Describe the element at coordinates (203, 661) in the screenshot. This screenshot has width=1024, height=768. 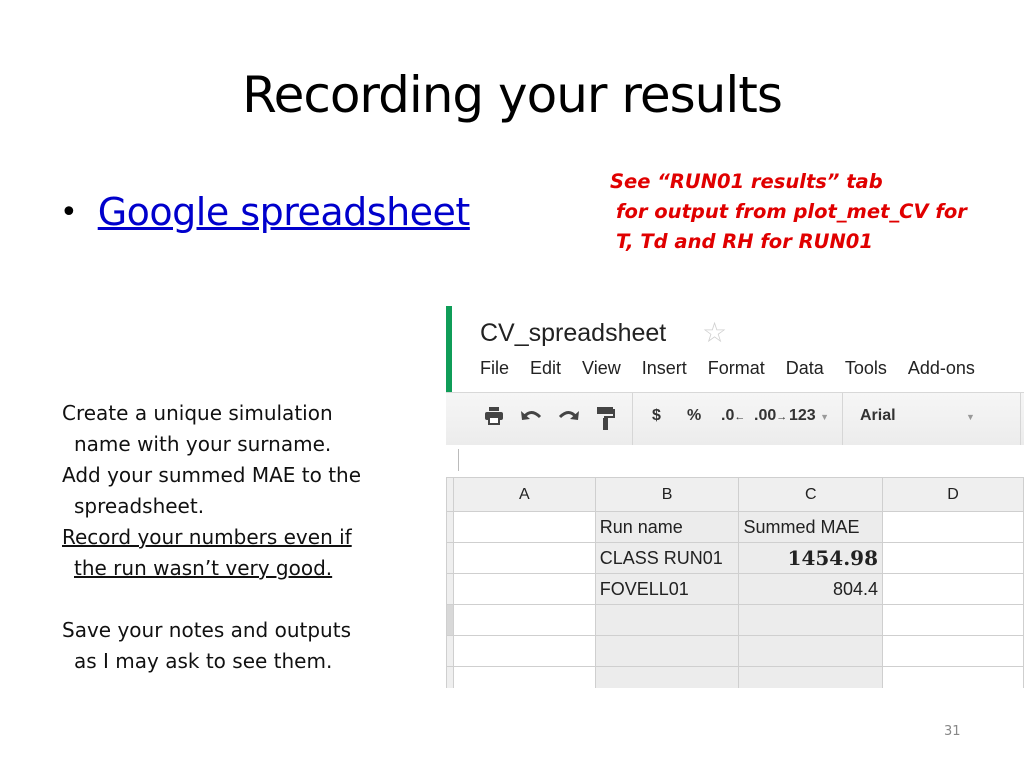
I see `instruction-line: as I may ask to see them.` at that location.